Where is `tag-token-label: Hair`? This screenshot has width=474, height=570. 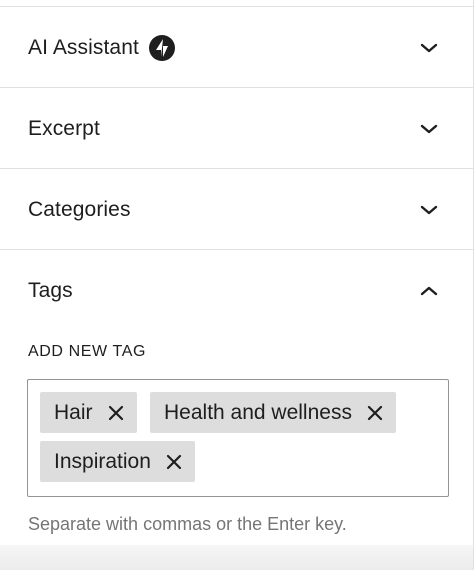 tag-token-label: Hair is located at coordinates (73, 412).